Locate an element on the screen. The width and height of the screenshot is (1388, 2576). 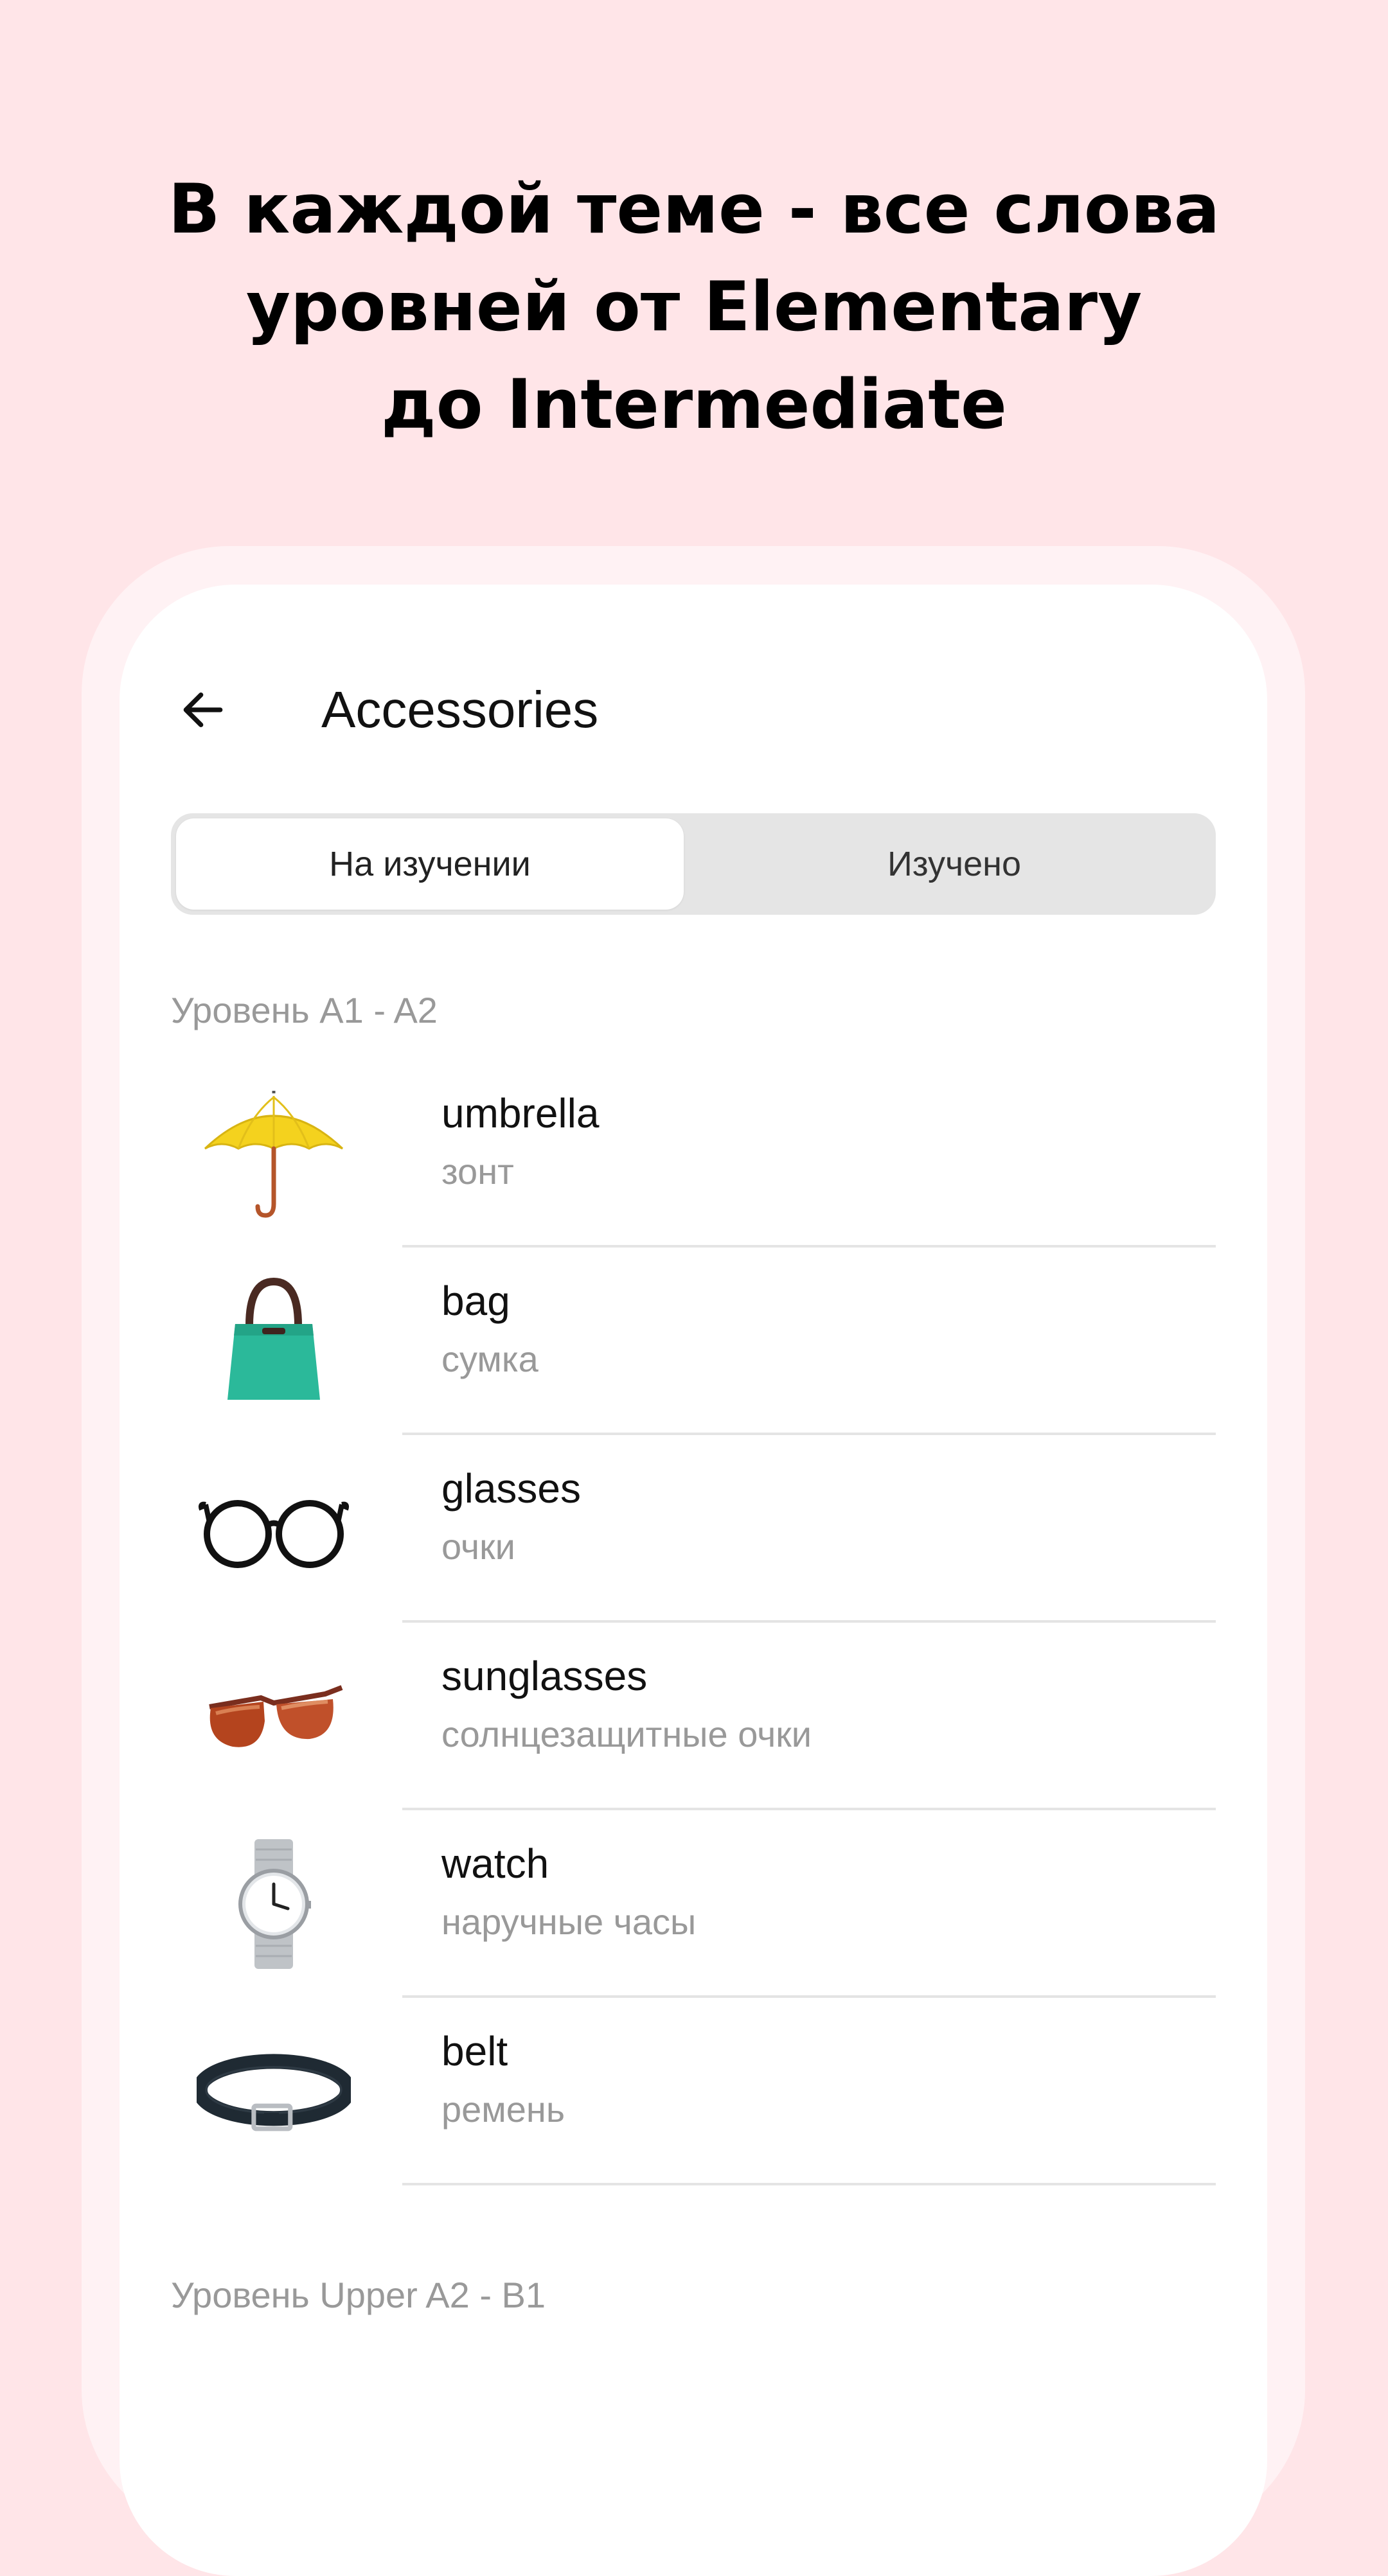
back-button is located at coordinates (203, 710).